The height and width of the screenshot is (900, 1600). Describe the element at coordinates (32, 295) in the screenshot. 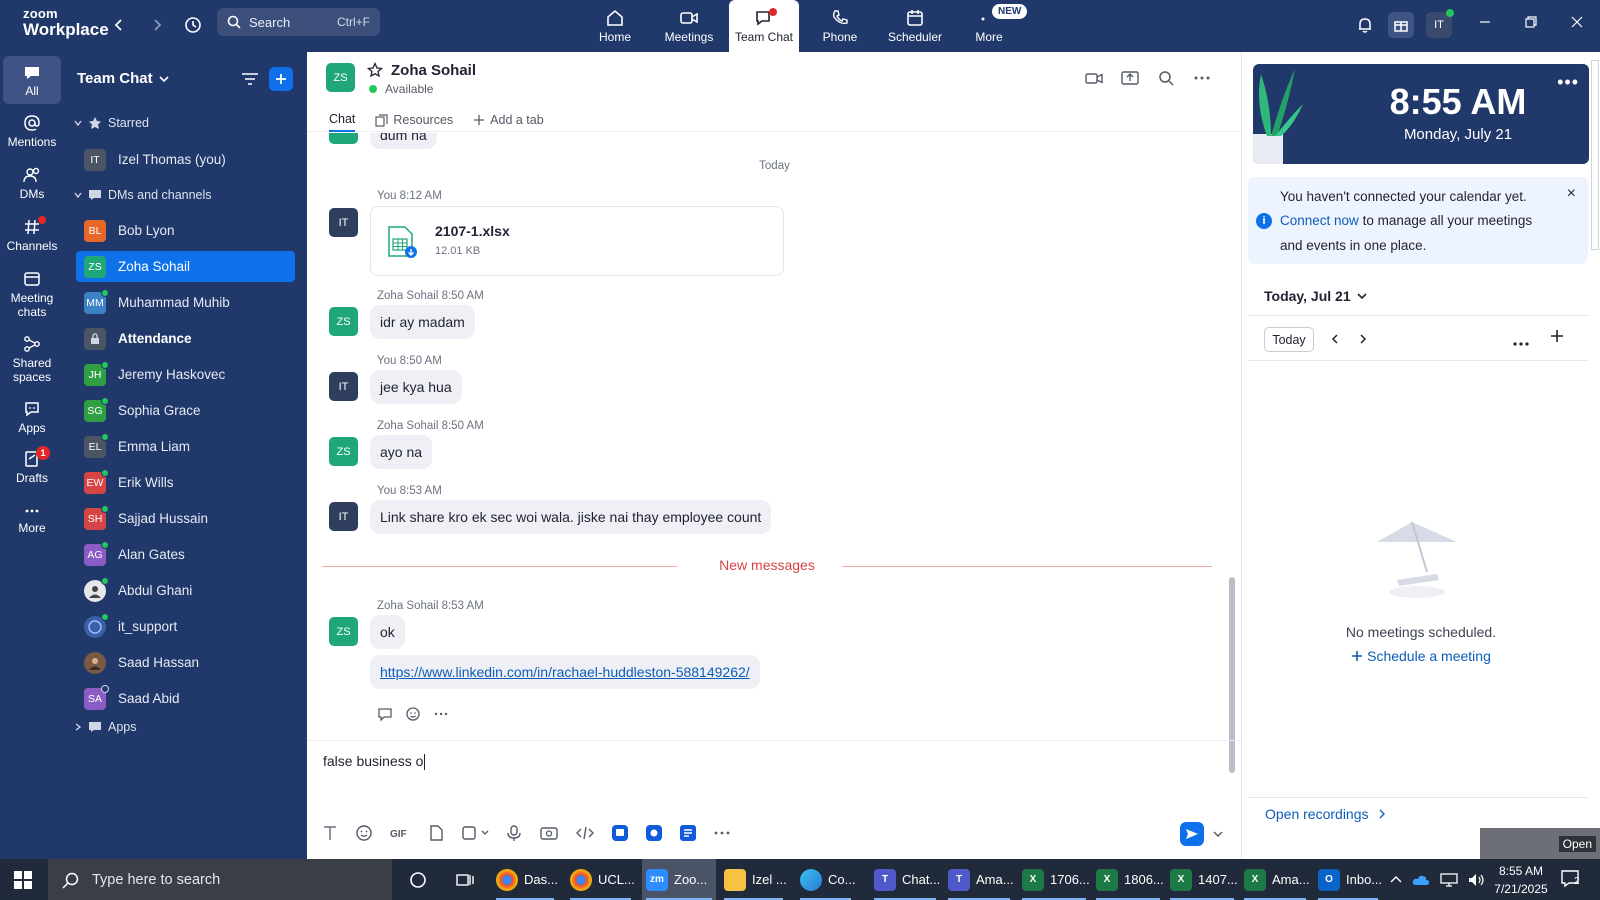

I see `rail-meeting-chats: Meeting chats` at that location.